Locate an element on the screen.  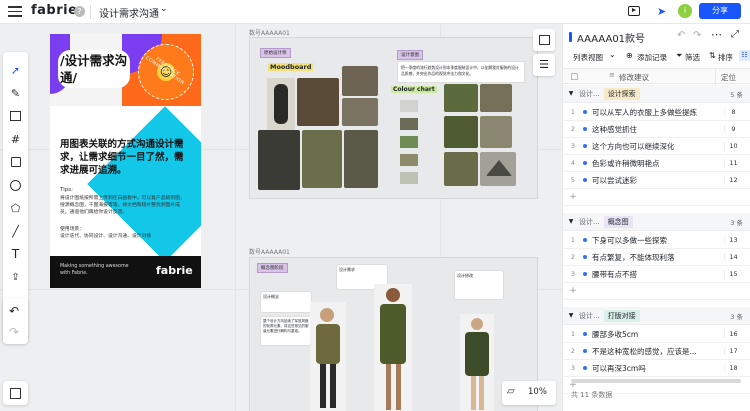
app-logo: fabrie is located at coordinates (54, 10).